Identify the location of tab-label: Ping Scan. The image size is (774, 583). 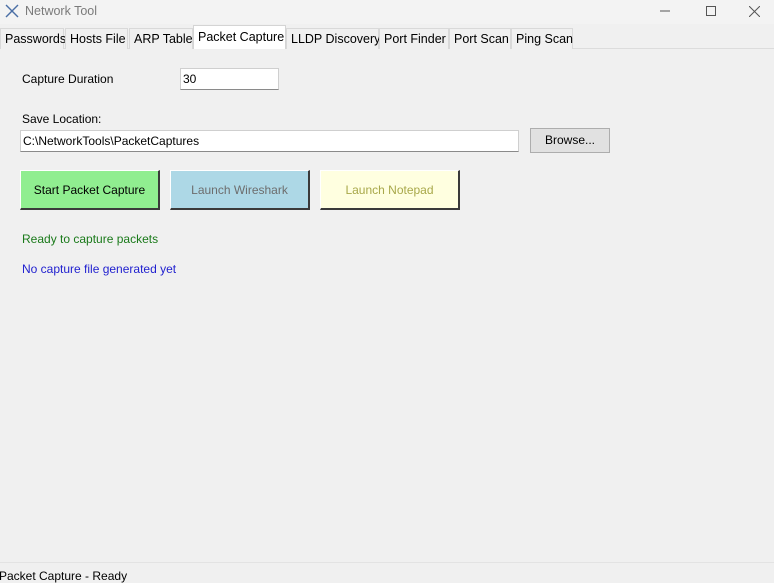
(544, 39).